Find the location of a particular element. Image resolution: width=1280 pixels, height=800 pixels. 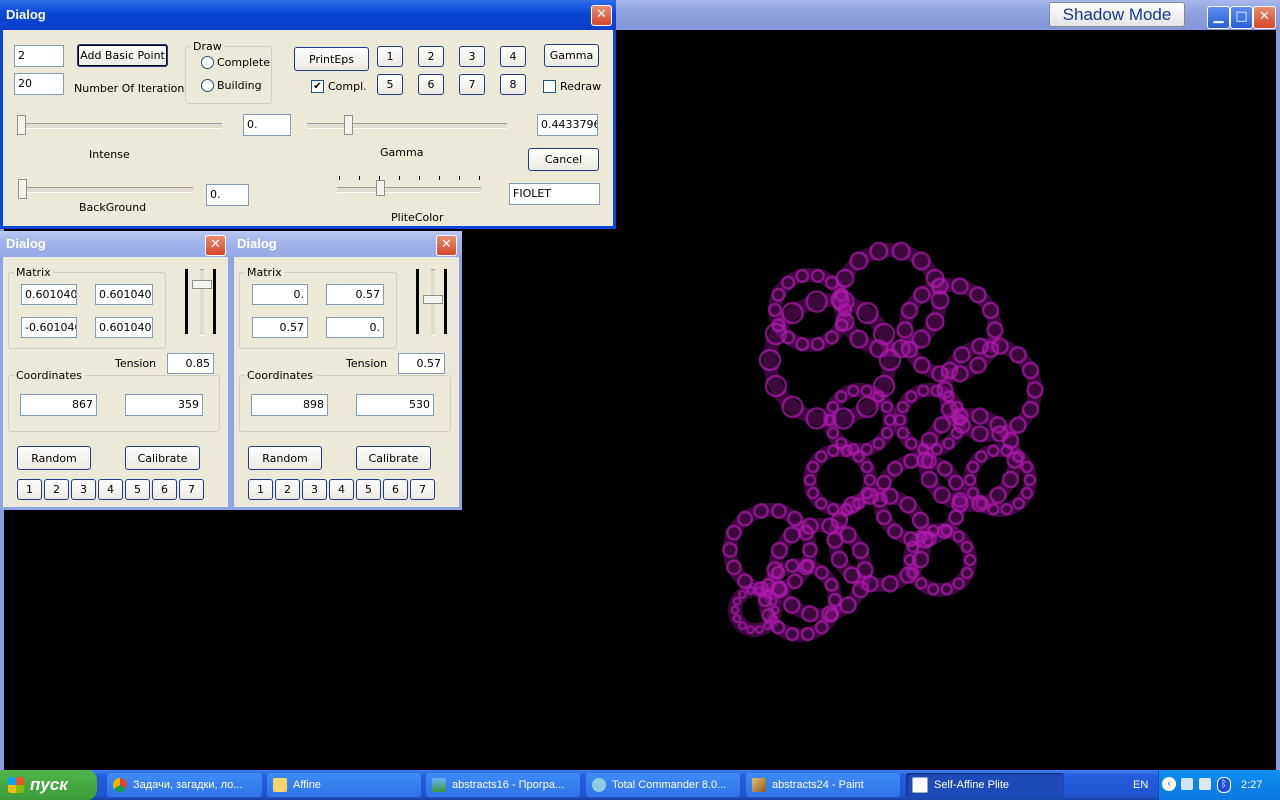

language-indicator: EN is located at coordinates (1140, 785).